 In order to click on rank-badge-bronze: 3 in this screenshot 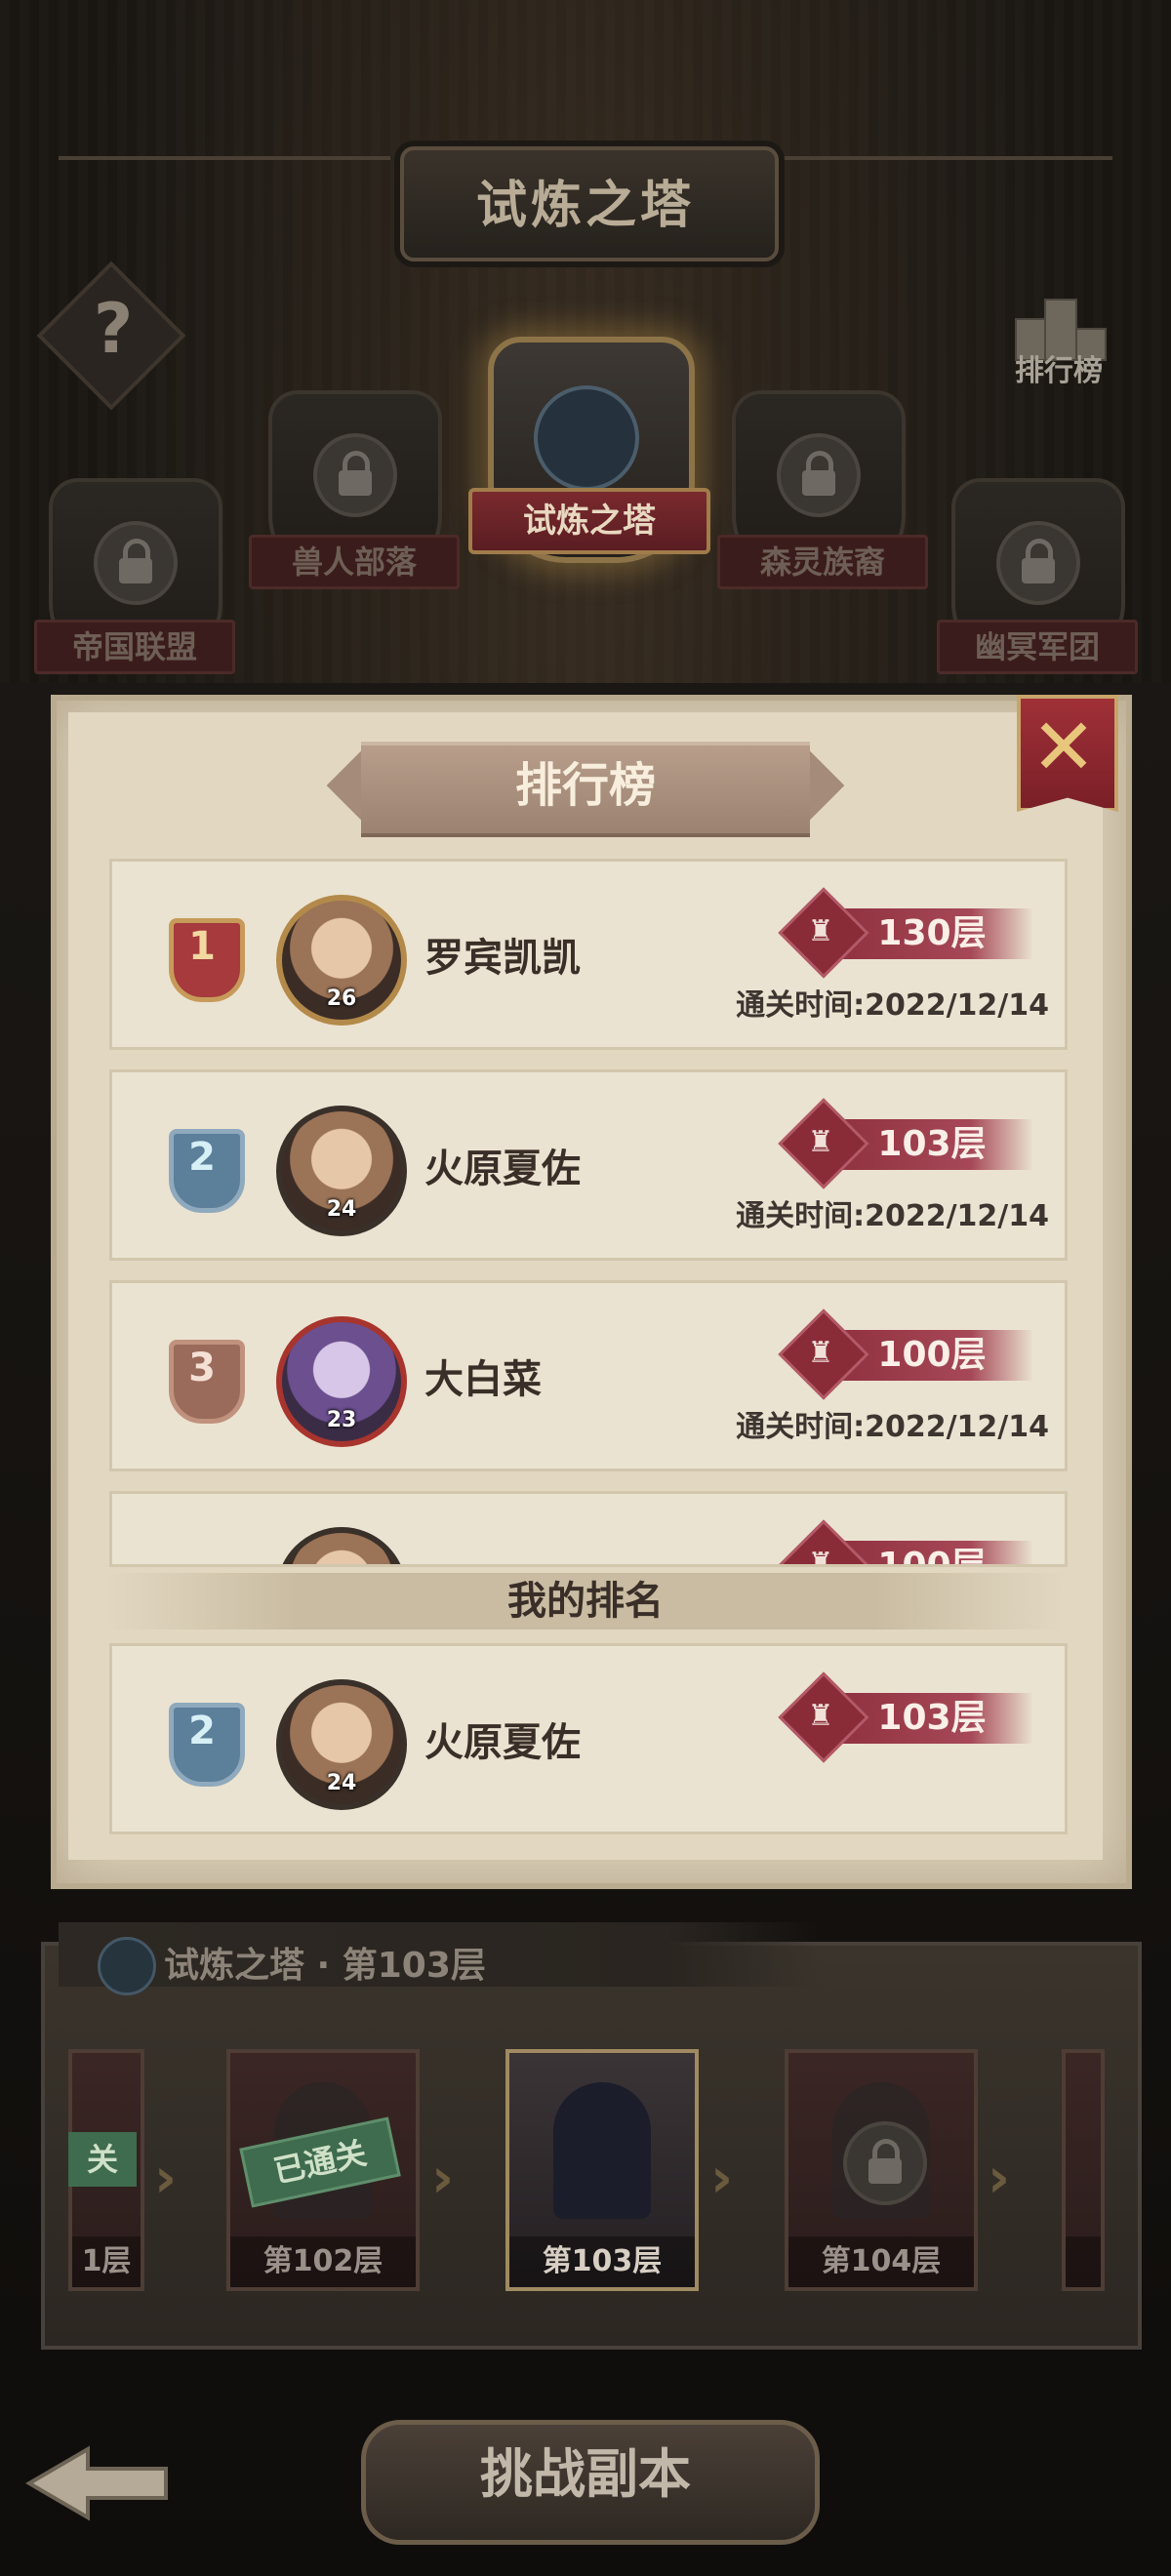, I will do `click(204, 1380)`.